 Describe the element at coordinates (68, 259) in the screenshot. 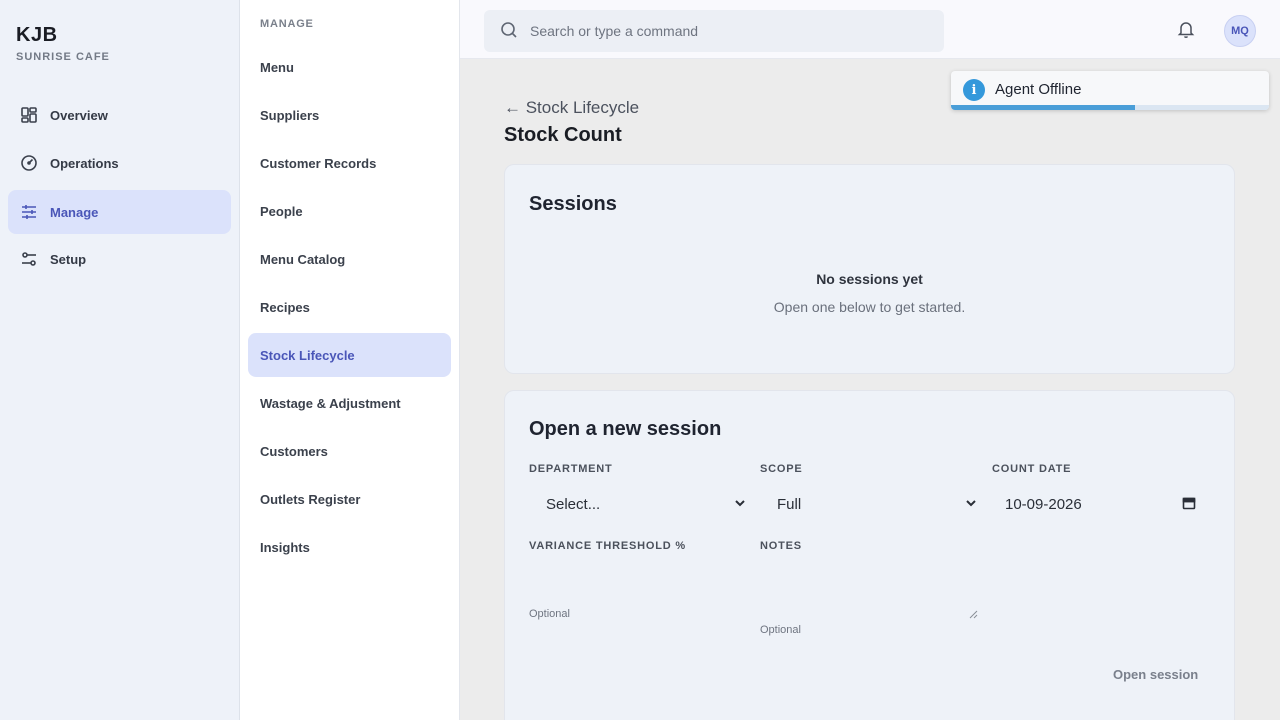

I see `sidebar-item-label: Setup` at that location.